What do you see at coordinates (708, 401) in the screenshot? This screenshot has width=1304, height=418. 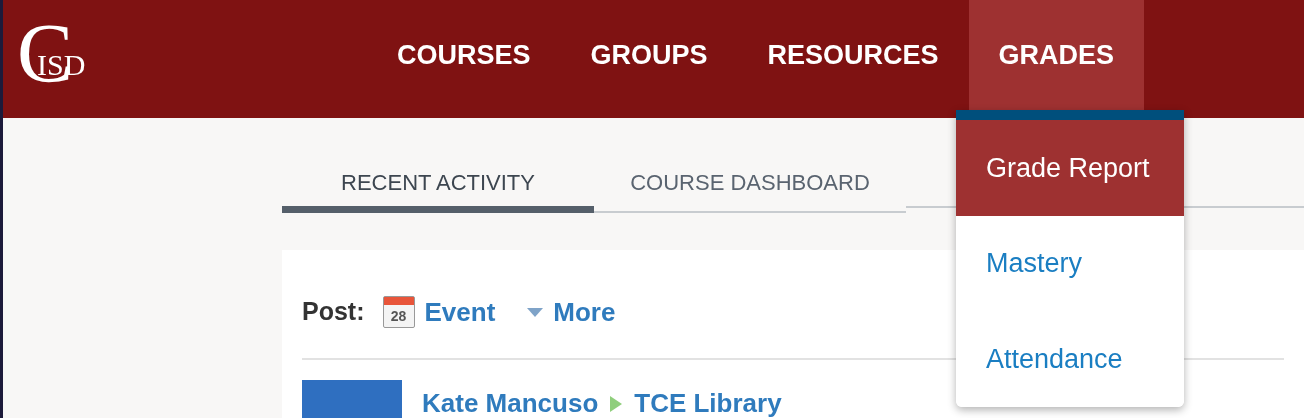 I see `group-link: TCE Library` at bounding box center [708, 401].